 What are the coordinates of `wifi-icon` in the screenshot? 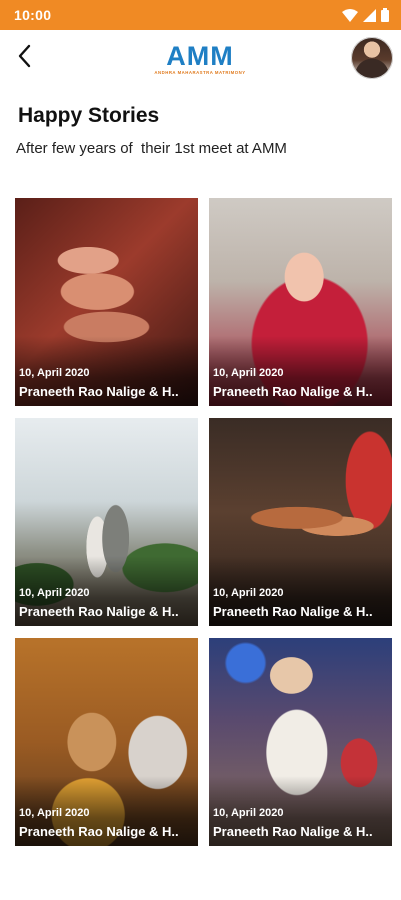 It's located at (350, 15).